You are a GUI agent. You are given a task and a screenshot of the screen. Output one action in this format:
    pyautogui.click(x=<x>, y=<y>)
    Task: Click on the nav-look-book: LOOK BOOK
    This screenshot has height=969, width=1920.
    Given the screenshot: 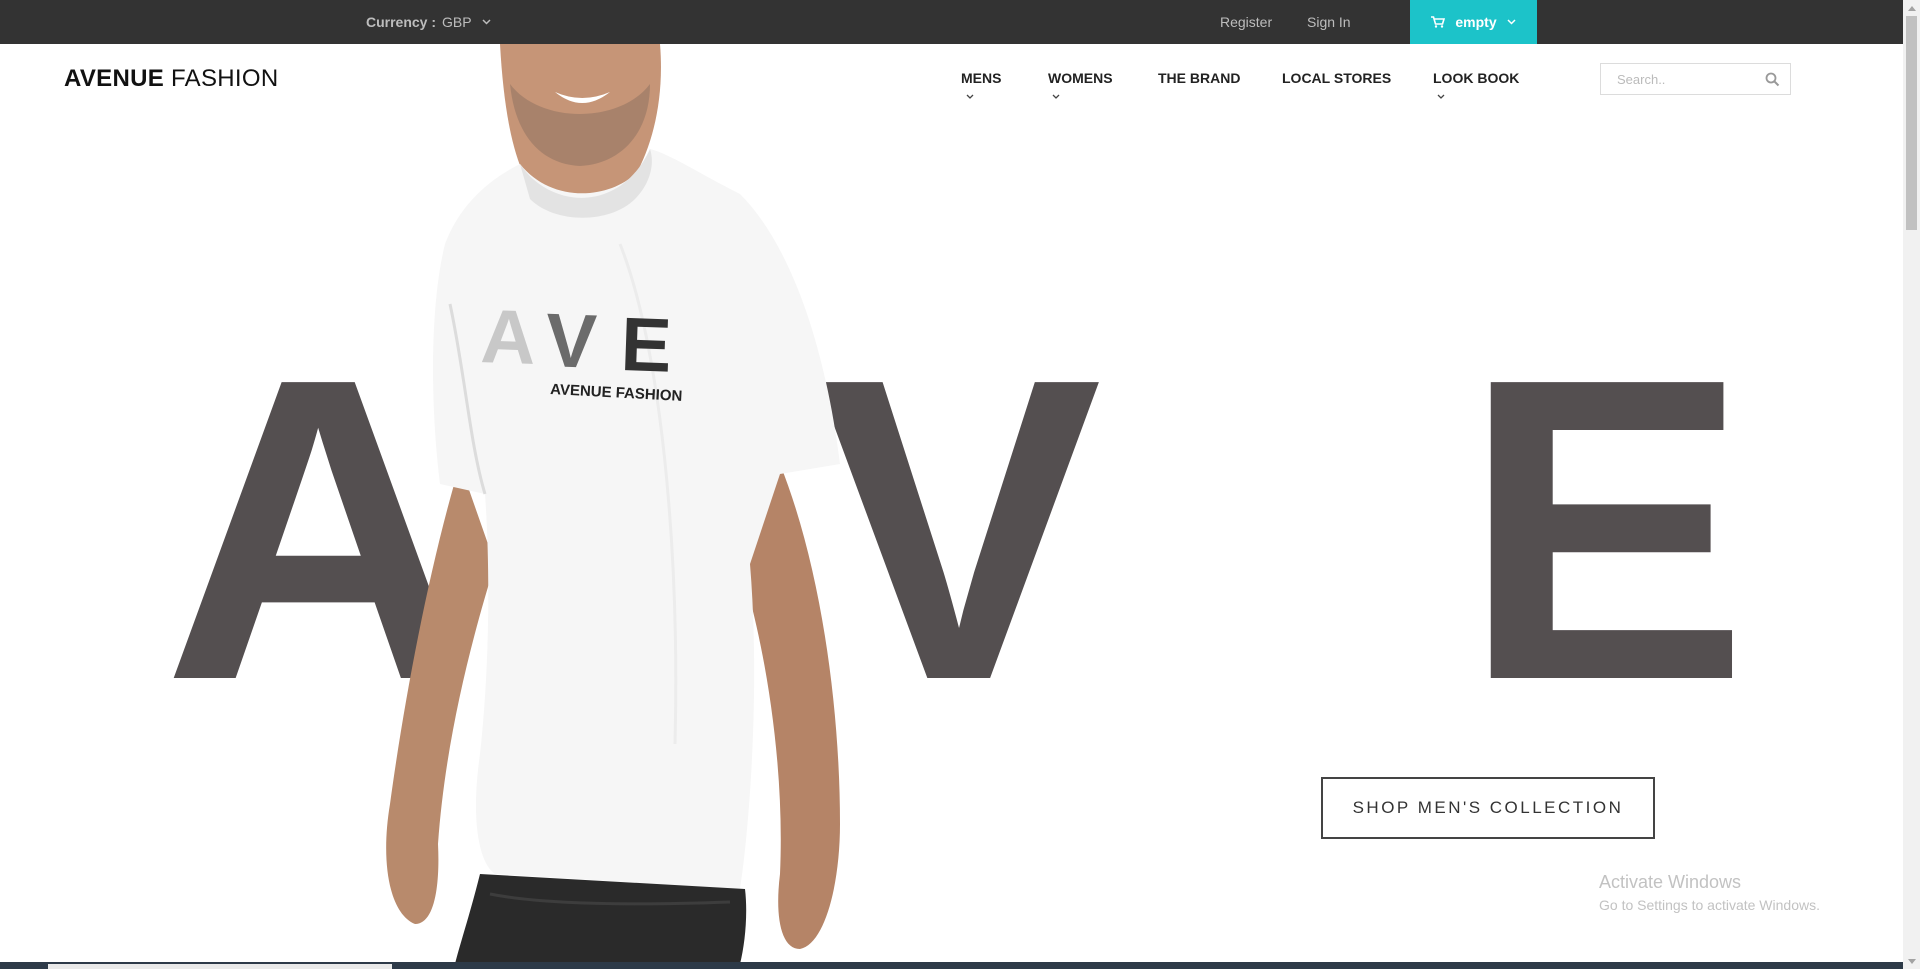 What is the action you would take?
    pyautogui.click(x=1476, y=78)
    